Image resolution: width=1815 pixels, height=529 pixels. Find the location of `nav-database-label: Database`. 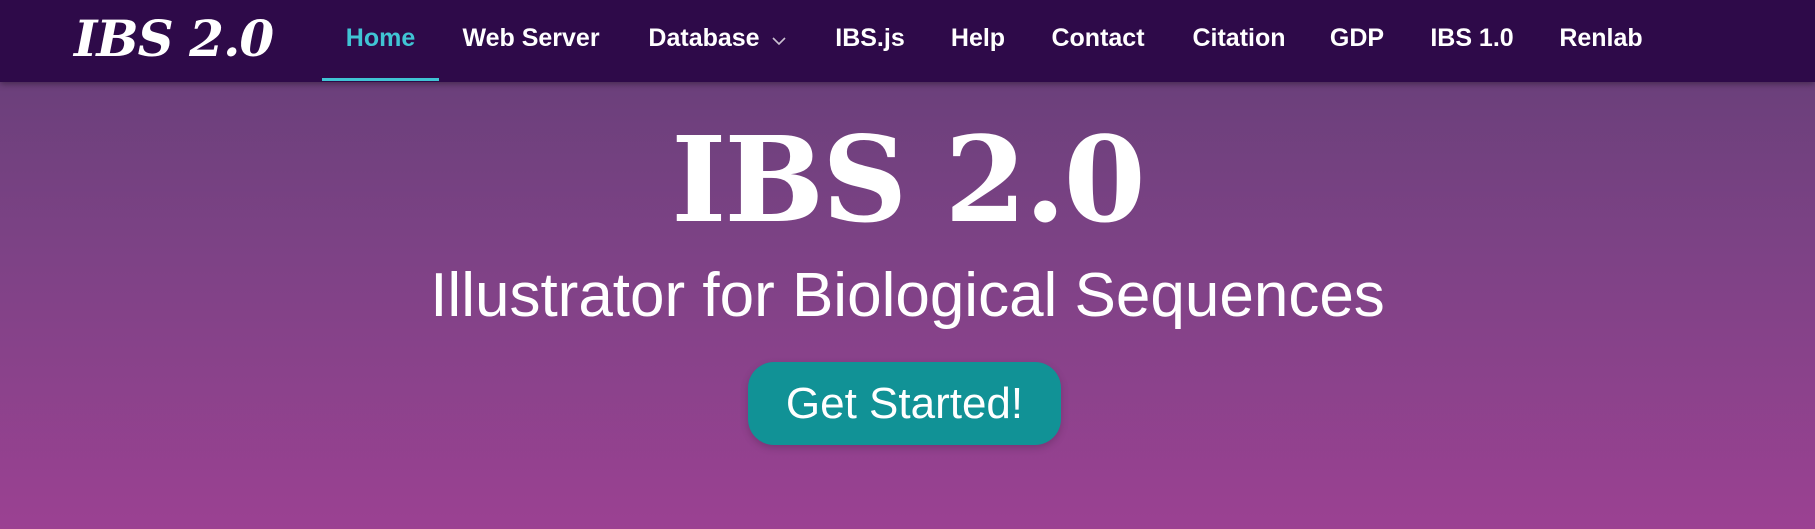

nav-database-label: Database is located at coordinates (704, 37).